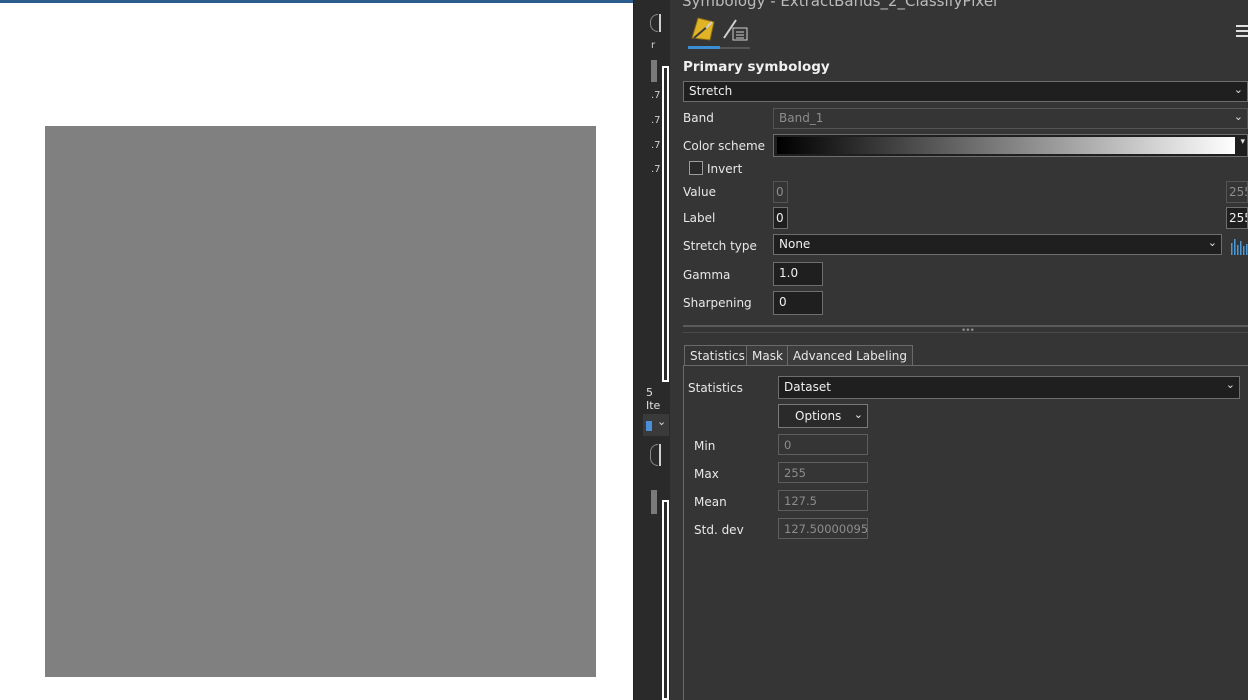 The width and height of the screenshot is (1248, 700). What do you see at coordinates (823, 472) in the screenshot?
I see `max-field: 255` at bounding box center [823, 472].